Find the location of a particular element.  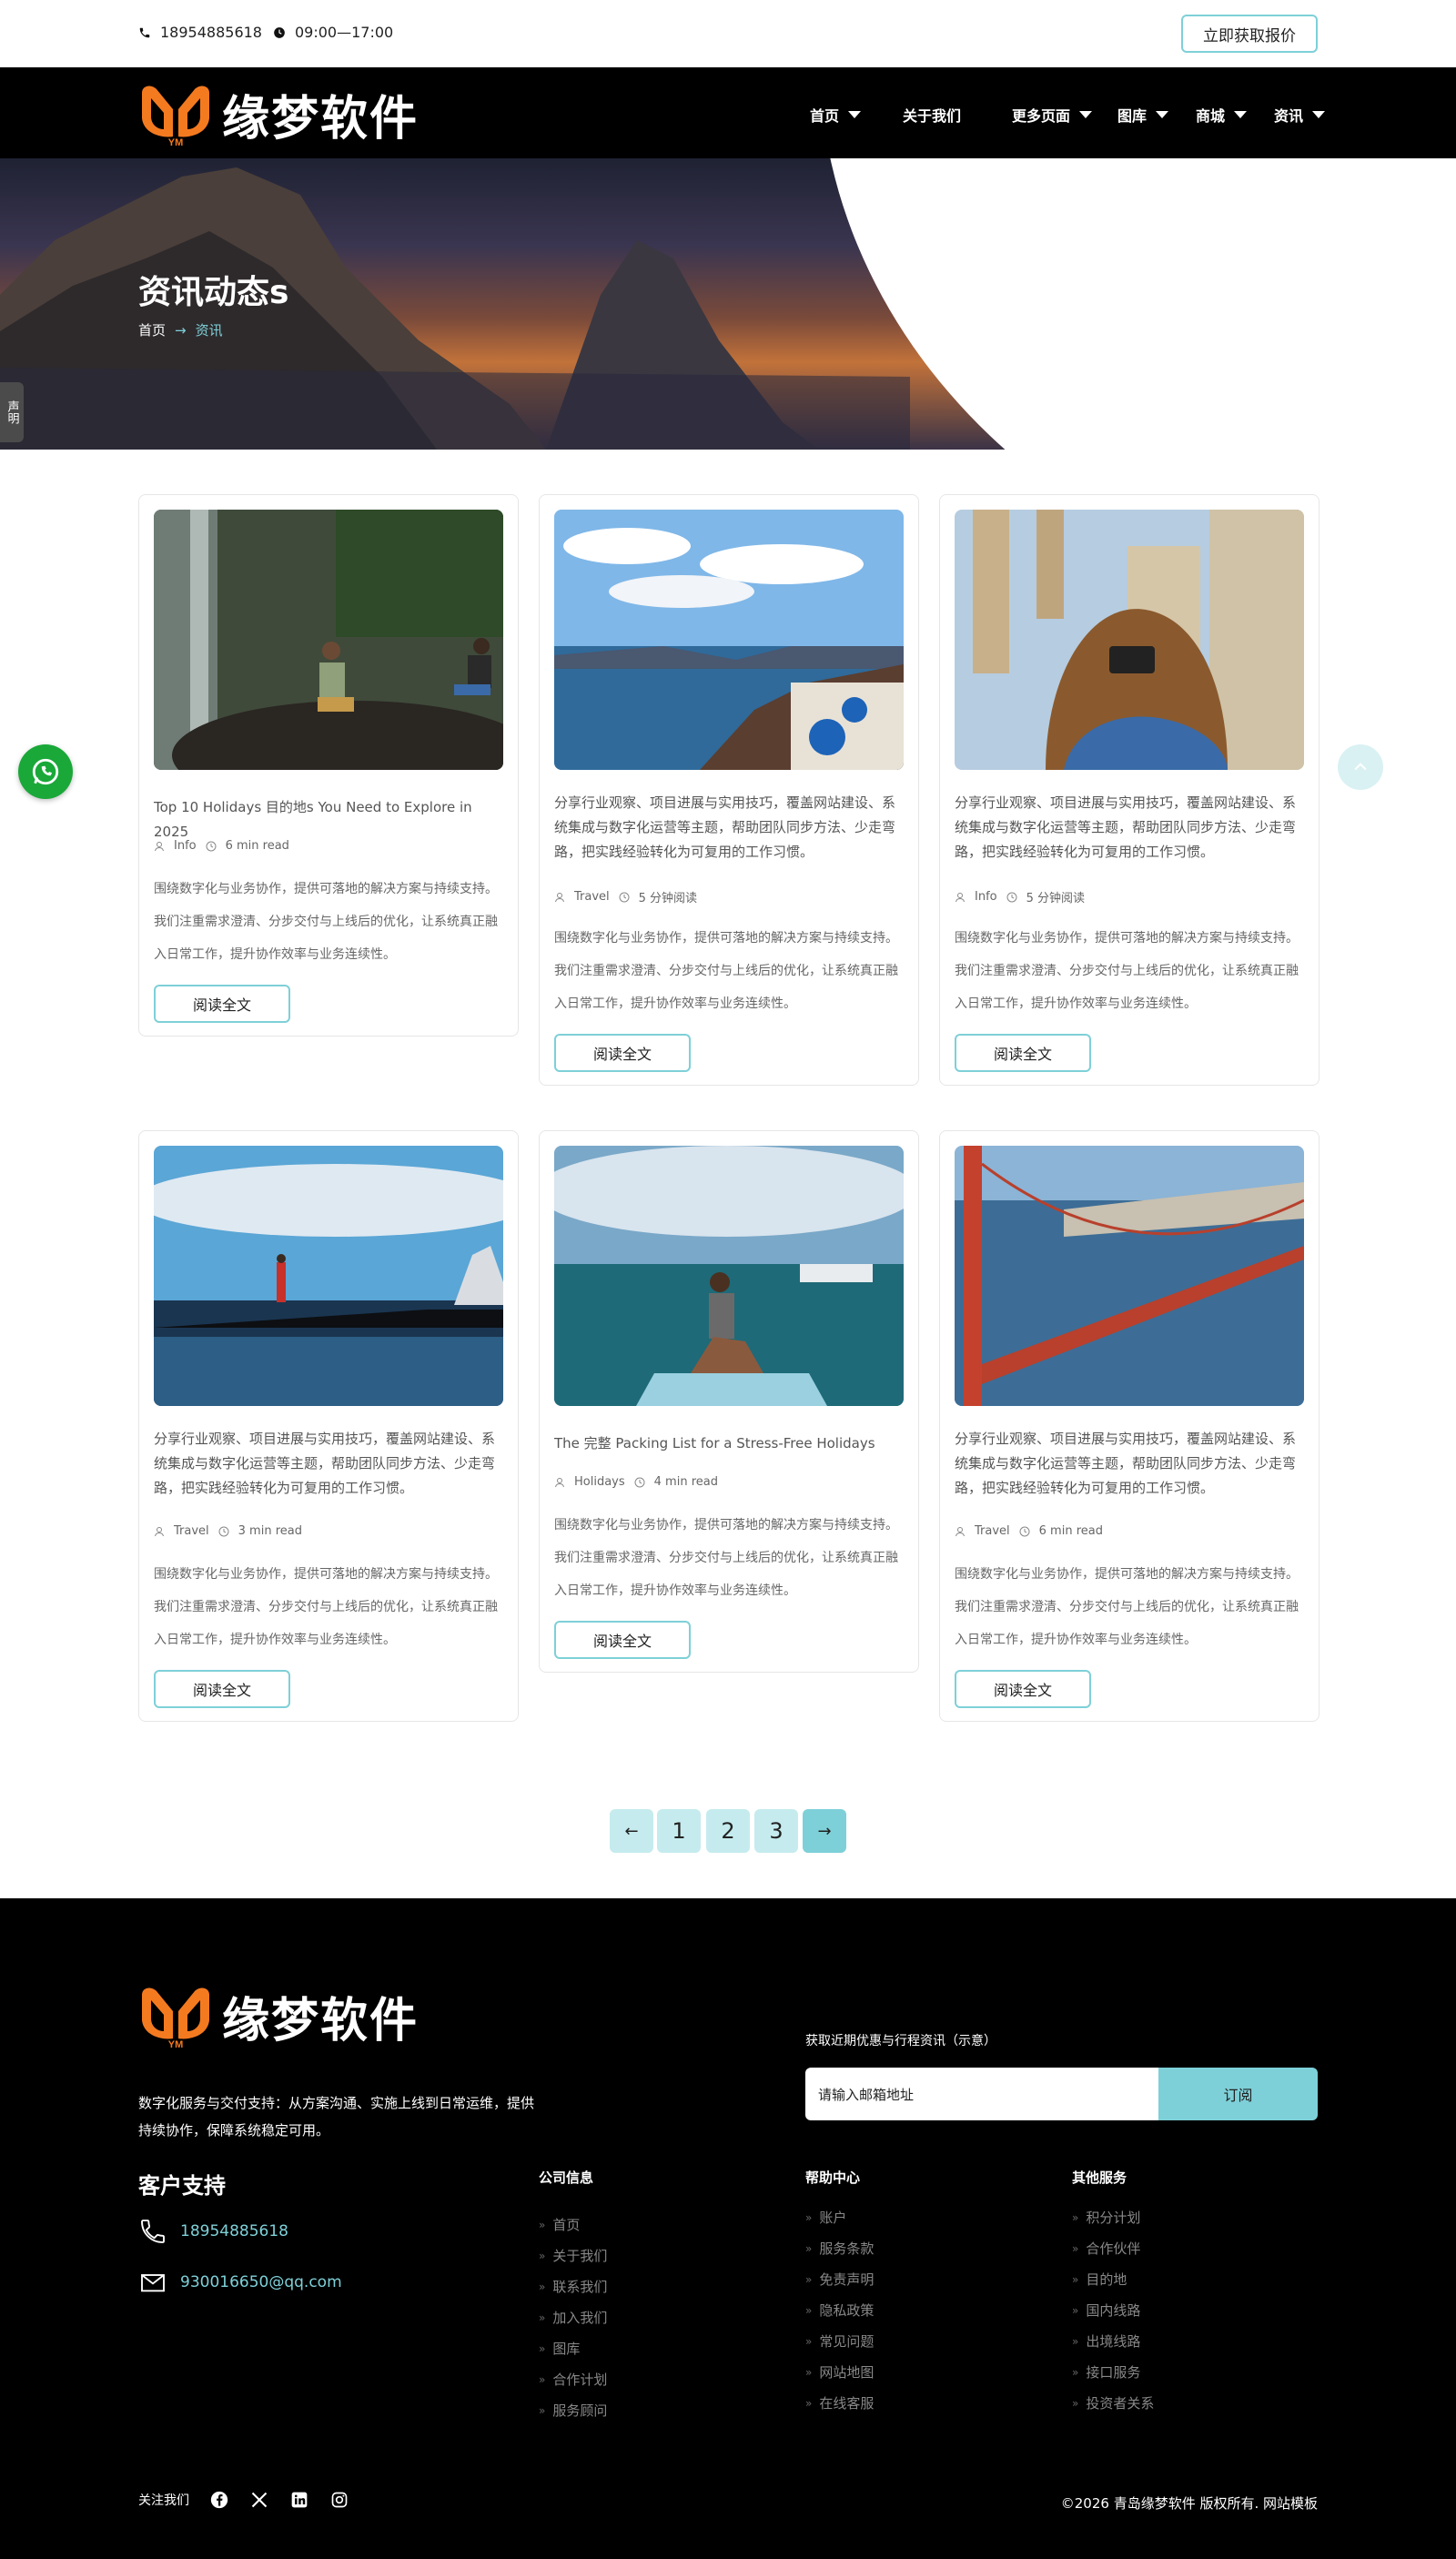

footer-link: » 免责声明 is located at coordinates (840, 2279).